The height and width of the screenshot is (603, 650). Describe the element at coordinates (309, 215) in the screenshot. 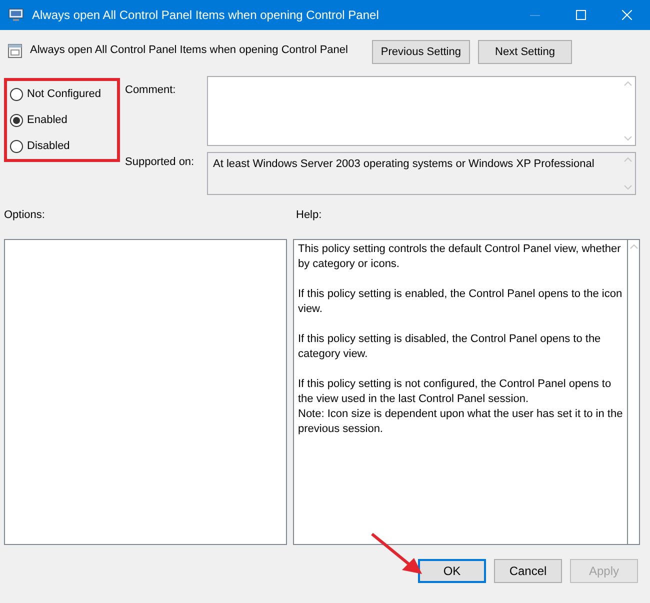

I see `help-label: Help:` at that location.